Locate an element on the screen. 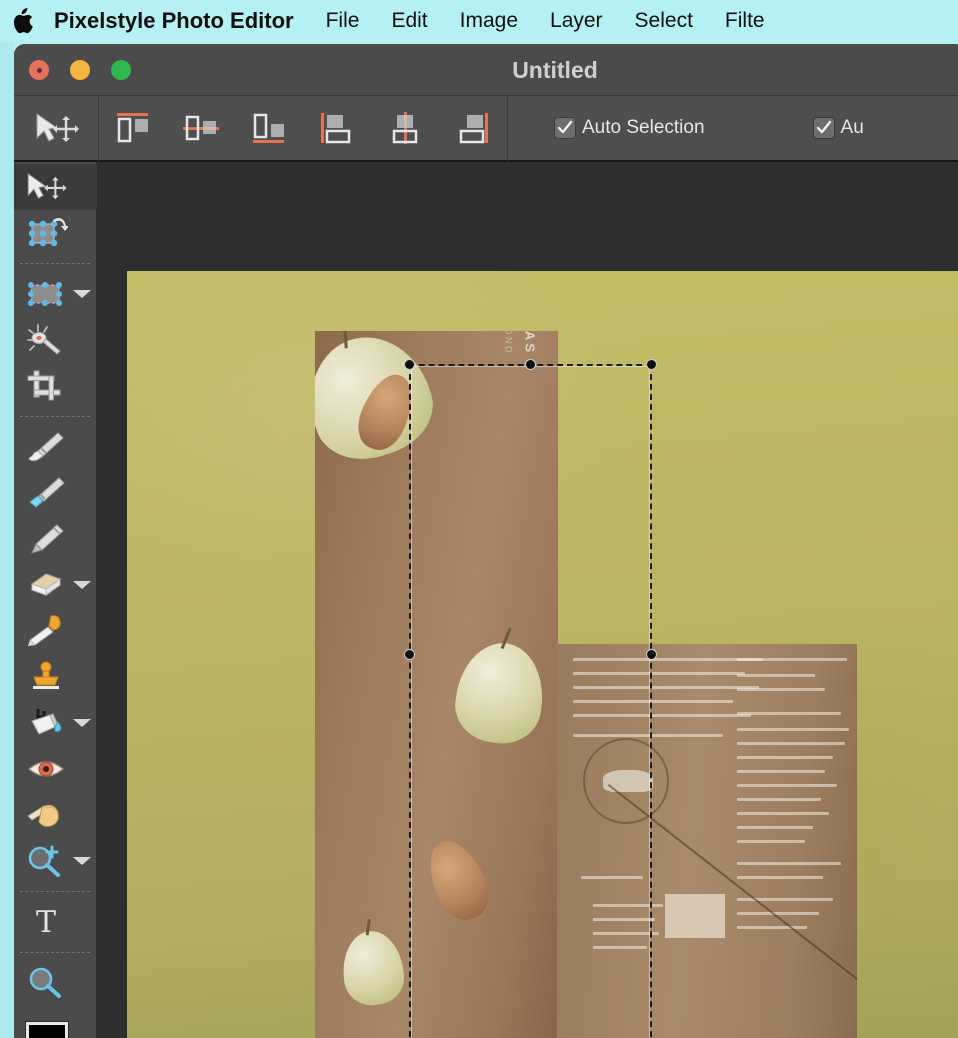 Image resolution: width=958 pixels, height=1038 pixels. eyedropper-tool is located at coordinates (55, 631).